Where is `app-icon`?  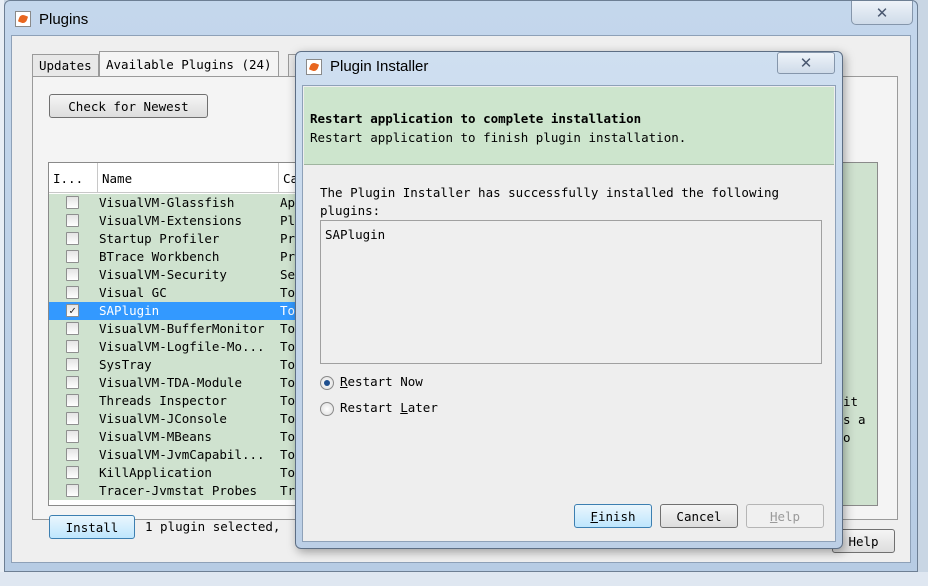
app-icon is located at coordinates (23, 19).